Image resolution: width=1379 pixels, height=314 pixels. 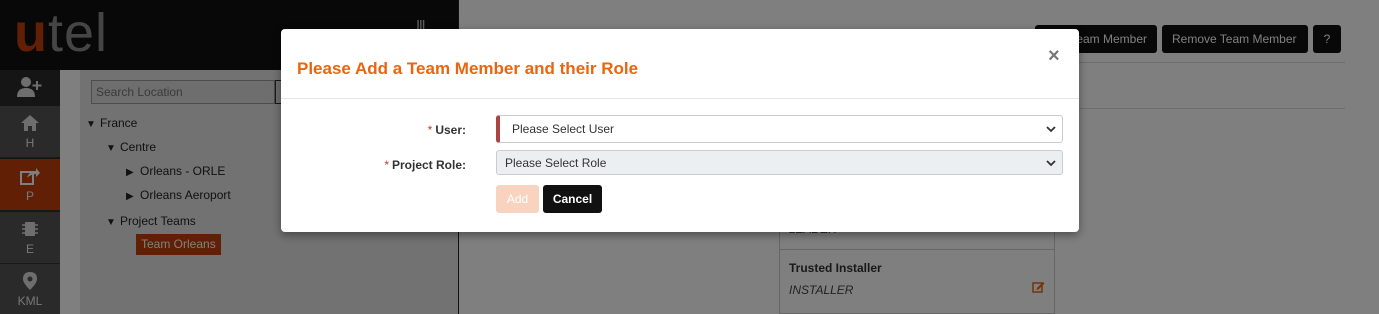 What do you see at coordinates (680, 98) in the screenshot?
I see `modal-header-divider` at bounding box center [680, 98].